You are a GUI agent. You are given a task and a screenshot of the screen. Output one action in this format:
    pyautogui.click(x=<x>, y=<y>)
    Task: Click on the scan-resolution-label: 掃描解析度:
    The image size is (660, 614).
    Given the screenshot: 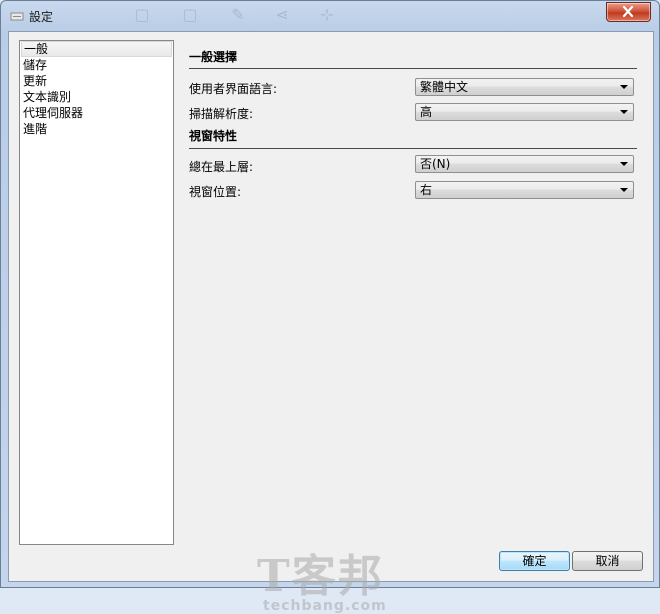 What is the action you would take?
    pyautogui.click(x=221, y=114)
    